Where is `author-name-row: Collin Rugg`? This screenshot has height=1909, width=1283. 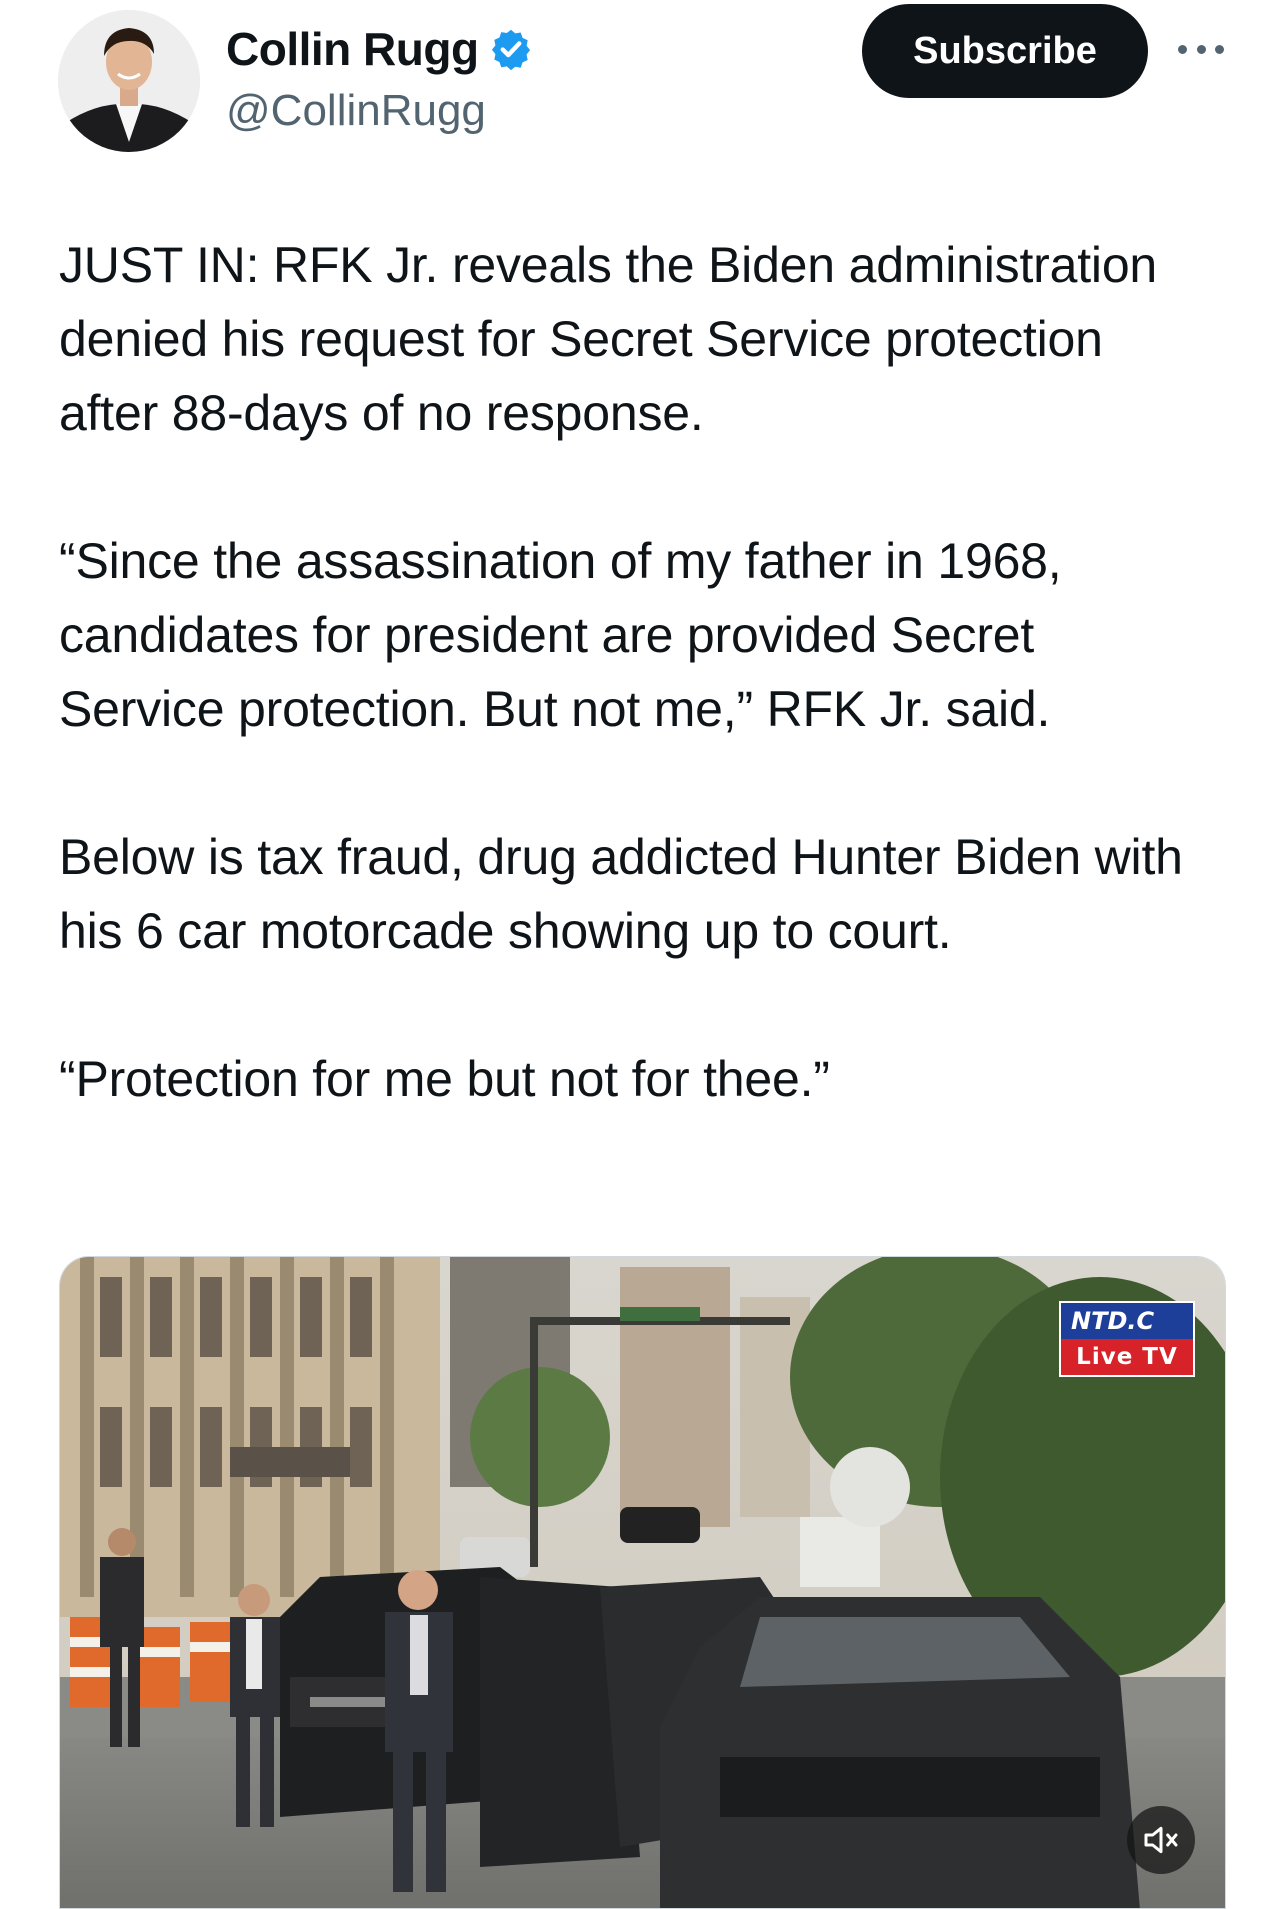 author-name-row: Collin Rugg is located at coordinates (379, 49).